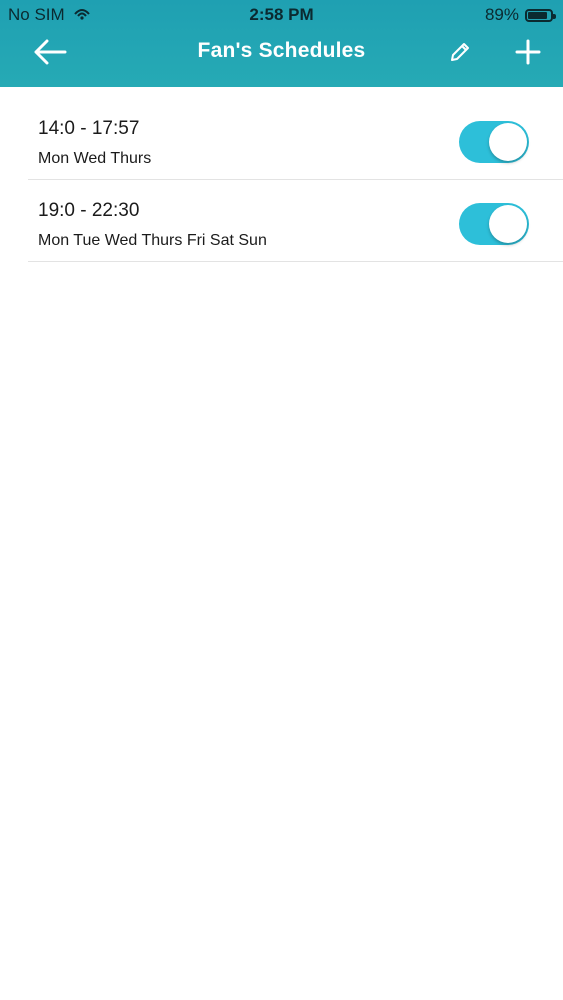 Image resolution: width=563 pixels, height=1000 pixels. I want to click on status-time: 2:58 PM, so click(281, 14).